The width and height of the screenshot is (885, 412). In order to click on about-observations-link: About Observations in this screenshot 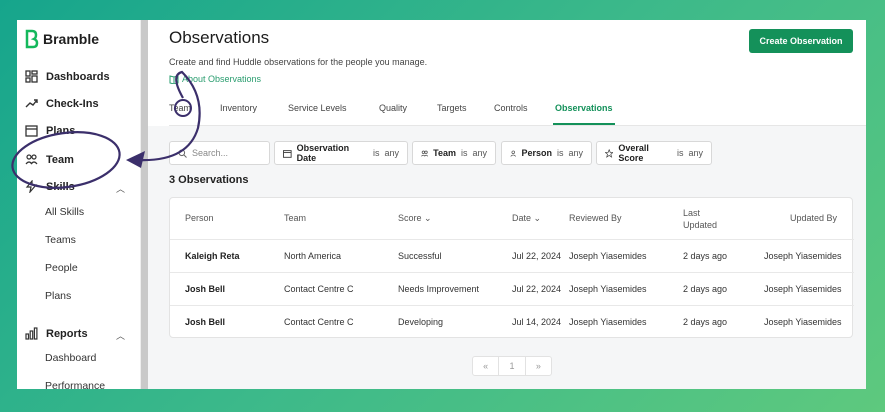, I will do `click(215, 79)`.